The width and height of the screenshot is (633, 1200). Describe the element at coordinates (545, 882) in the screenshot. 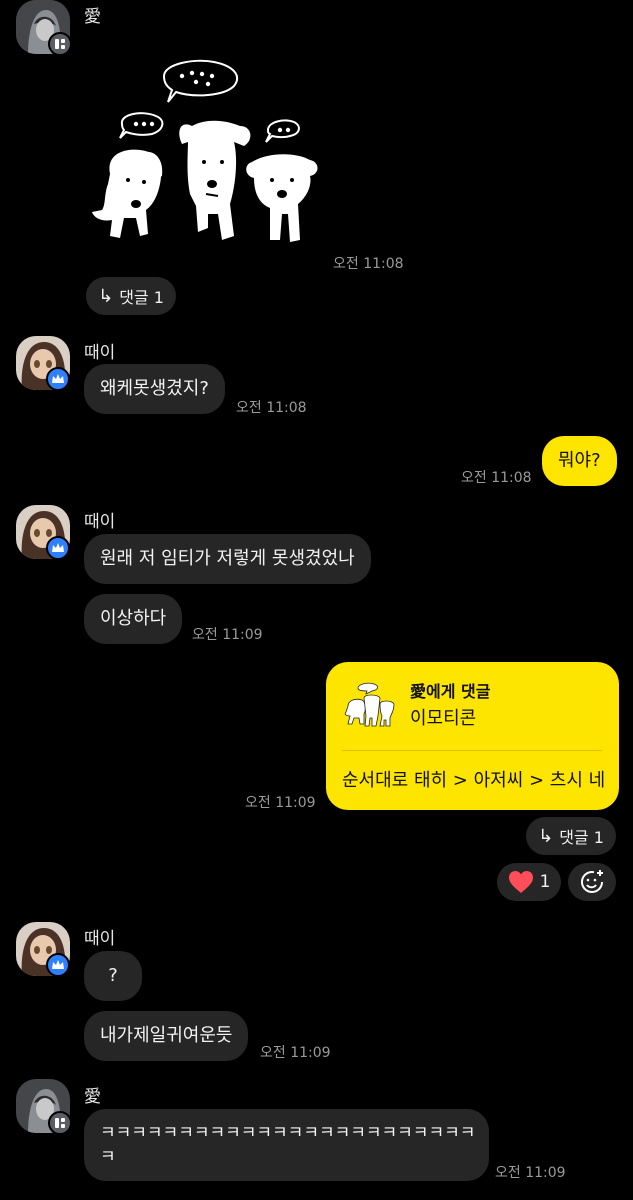

I see `reaction-count: 1` at that location.